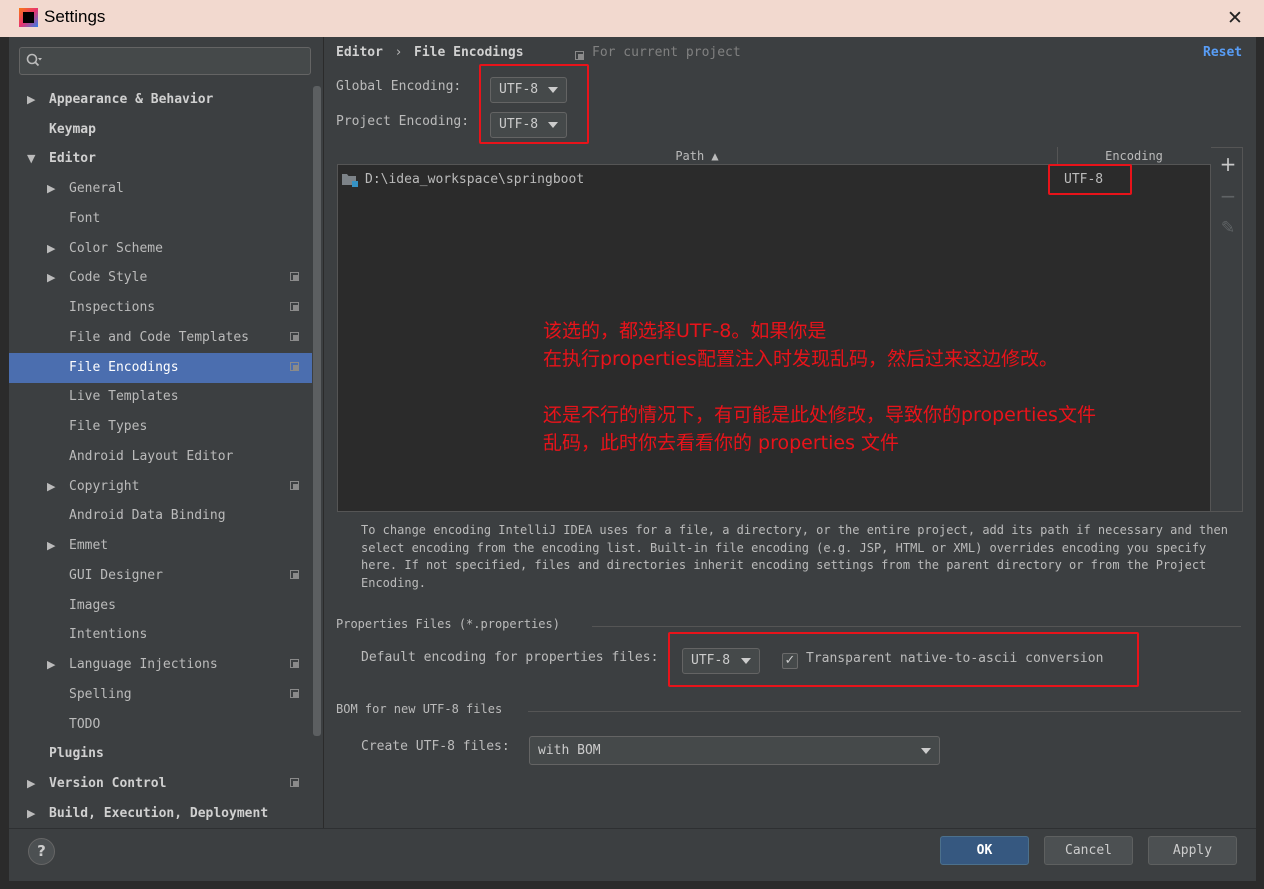  I want to click on tree-item-file-types: File Types, so click(161, 427).